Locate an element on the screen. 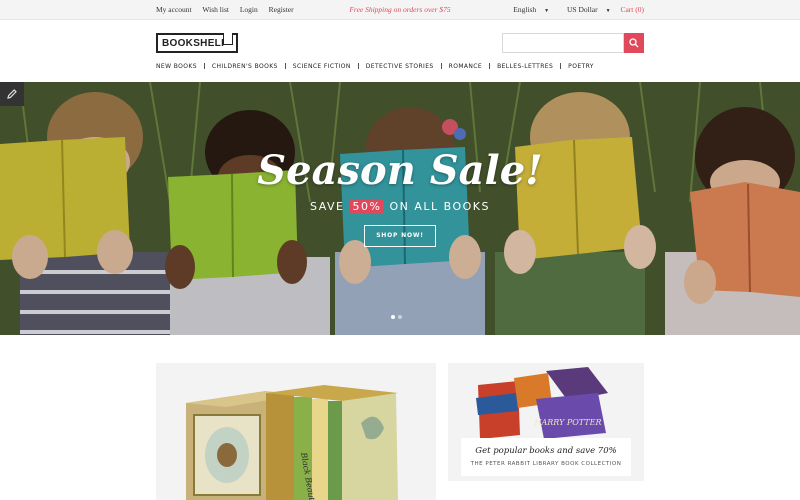 The height and width of the screenshot is (500, 800). discount-badge: 50% is located at coordinates (367, 206).